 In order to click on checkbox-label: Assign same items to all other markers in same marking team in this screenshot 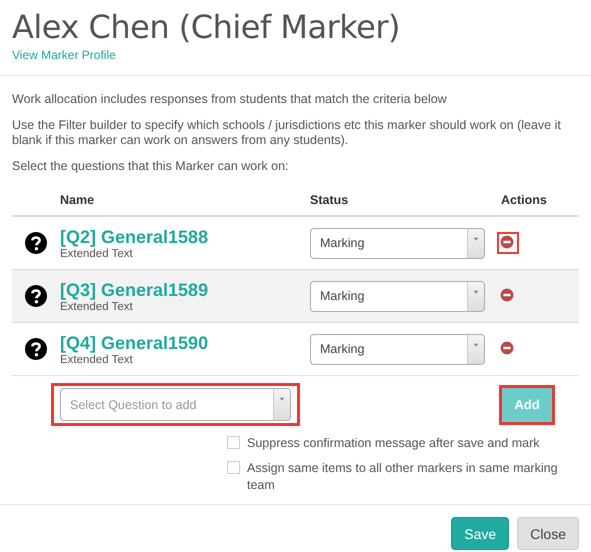, I will do `click(403, 477)`.